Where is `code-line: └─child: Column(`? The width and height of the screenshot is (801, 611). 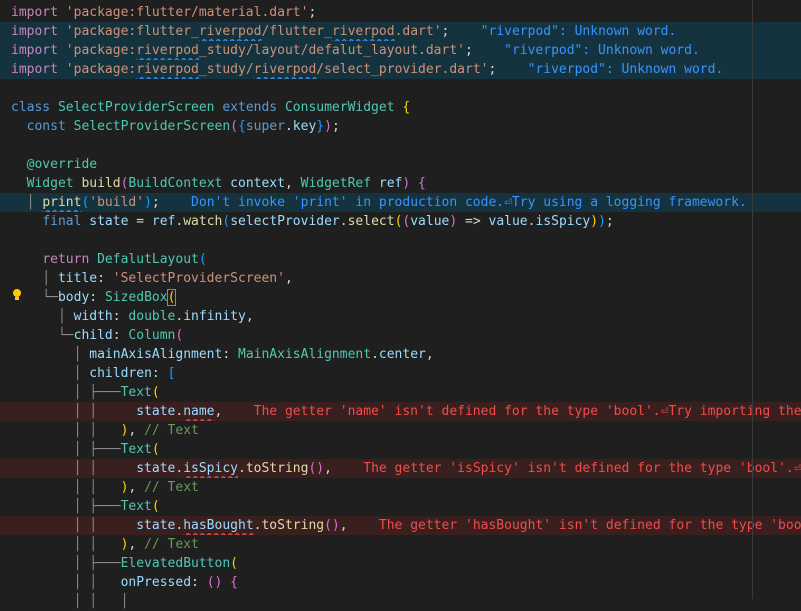 code-line: └─child: Column( is located at coordinates (400, 335).